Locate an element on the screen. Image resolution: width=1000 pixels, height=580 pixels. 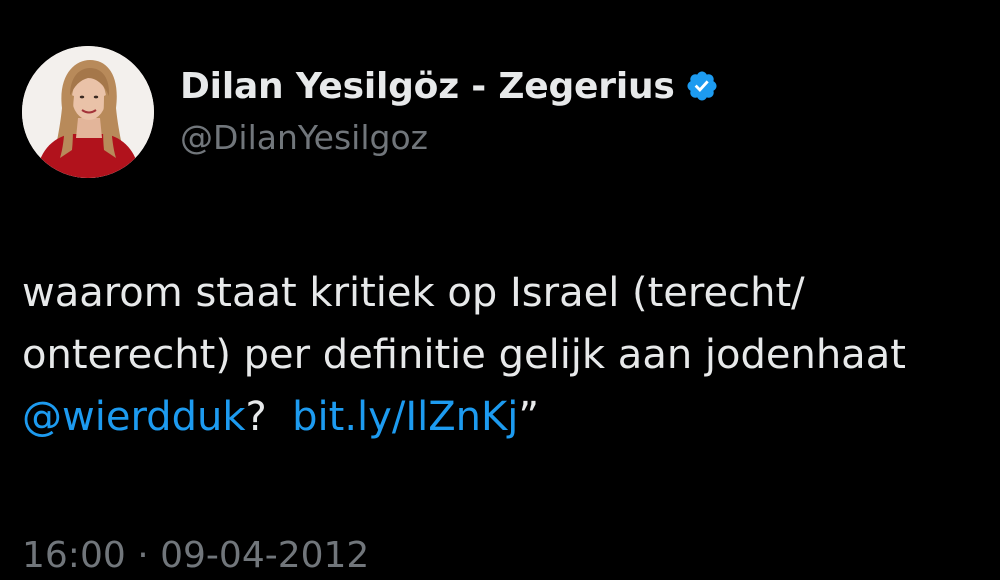
author-info: Dilan Yesilgöz - Zegerius @DilanYesilgoz is located at coordinates (449, 109).